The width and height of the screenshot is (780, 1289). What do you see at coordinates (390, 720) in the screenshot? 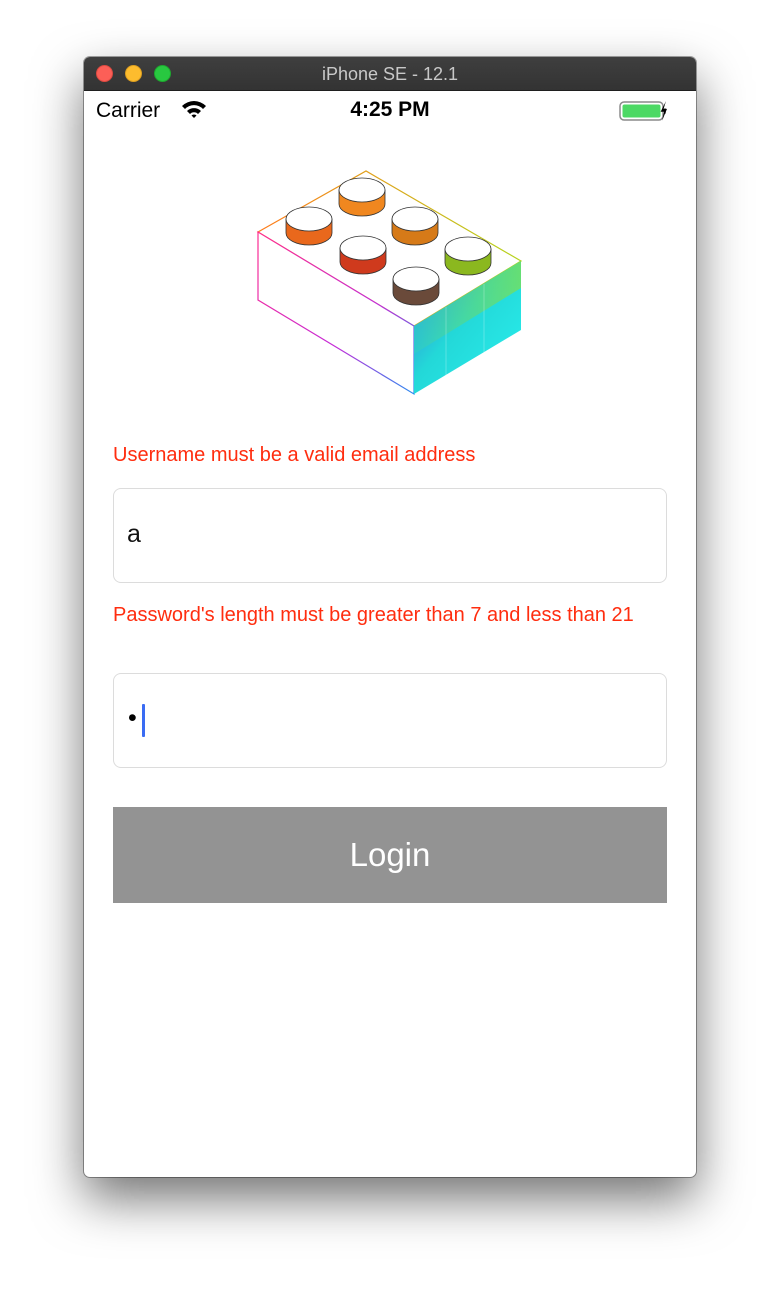
I see `password-field: •` at bounding box center [390, 720].